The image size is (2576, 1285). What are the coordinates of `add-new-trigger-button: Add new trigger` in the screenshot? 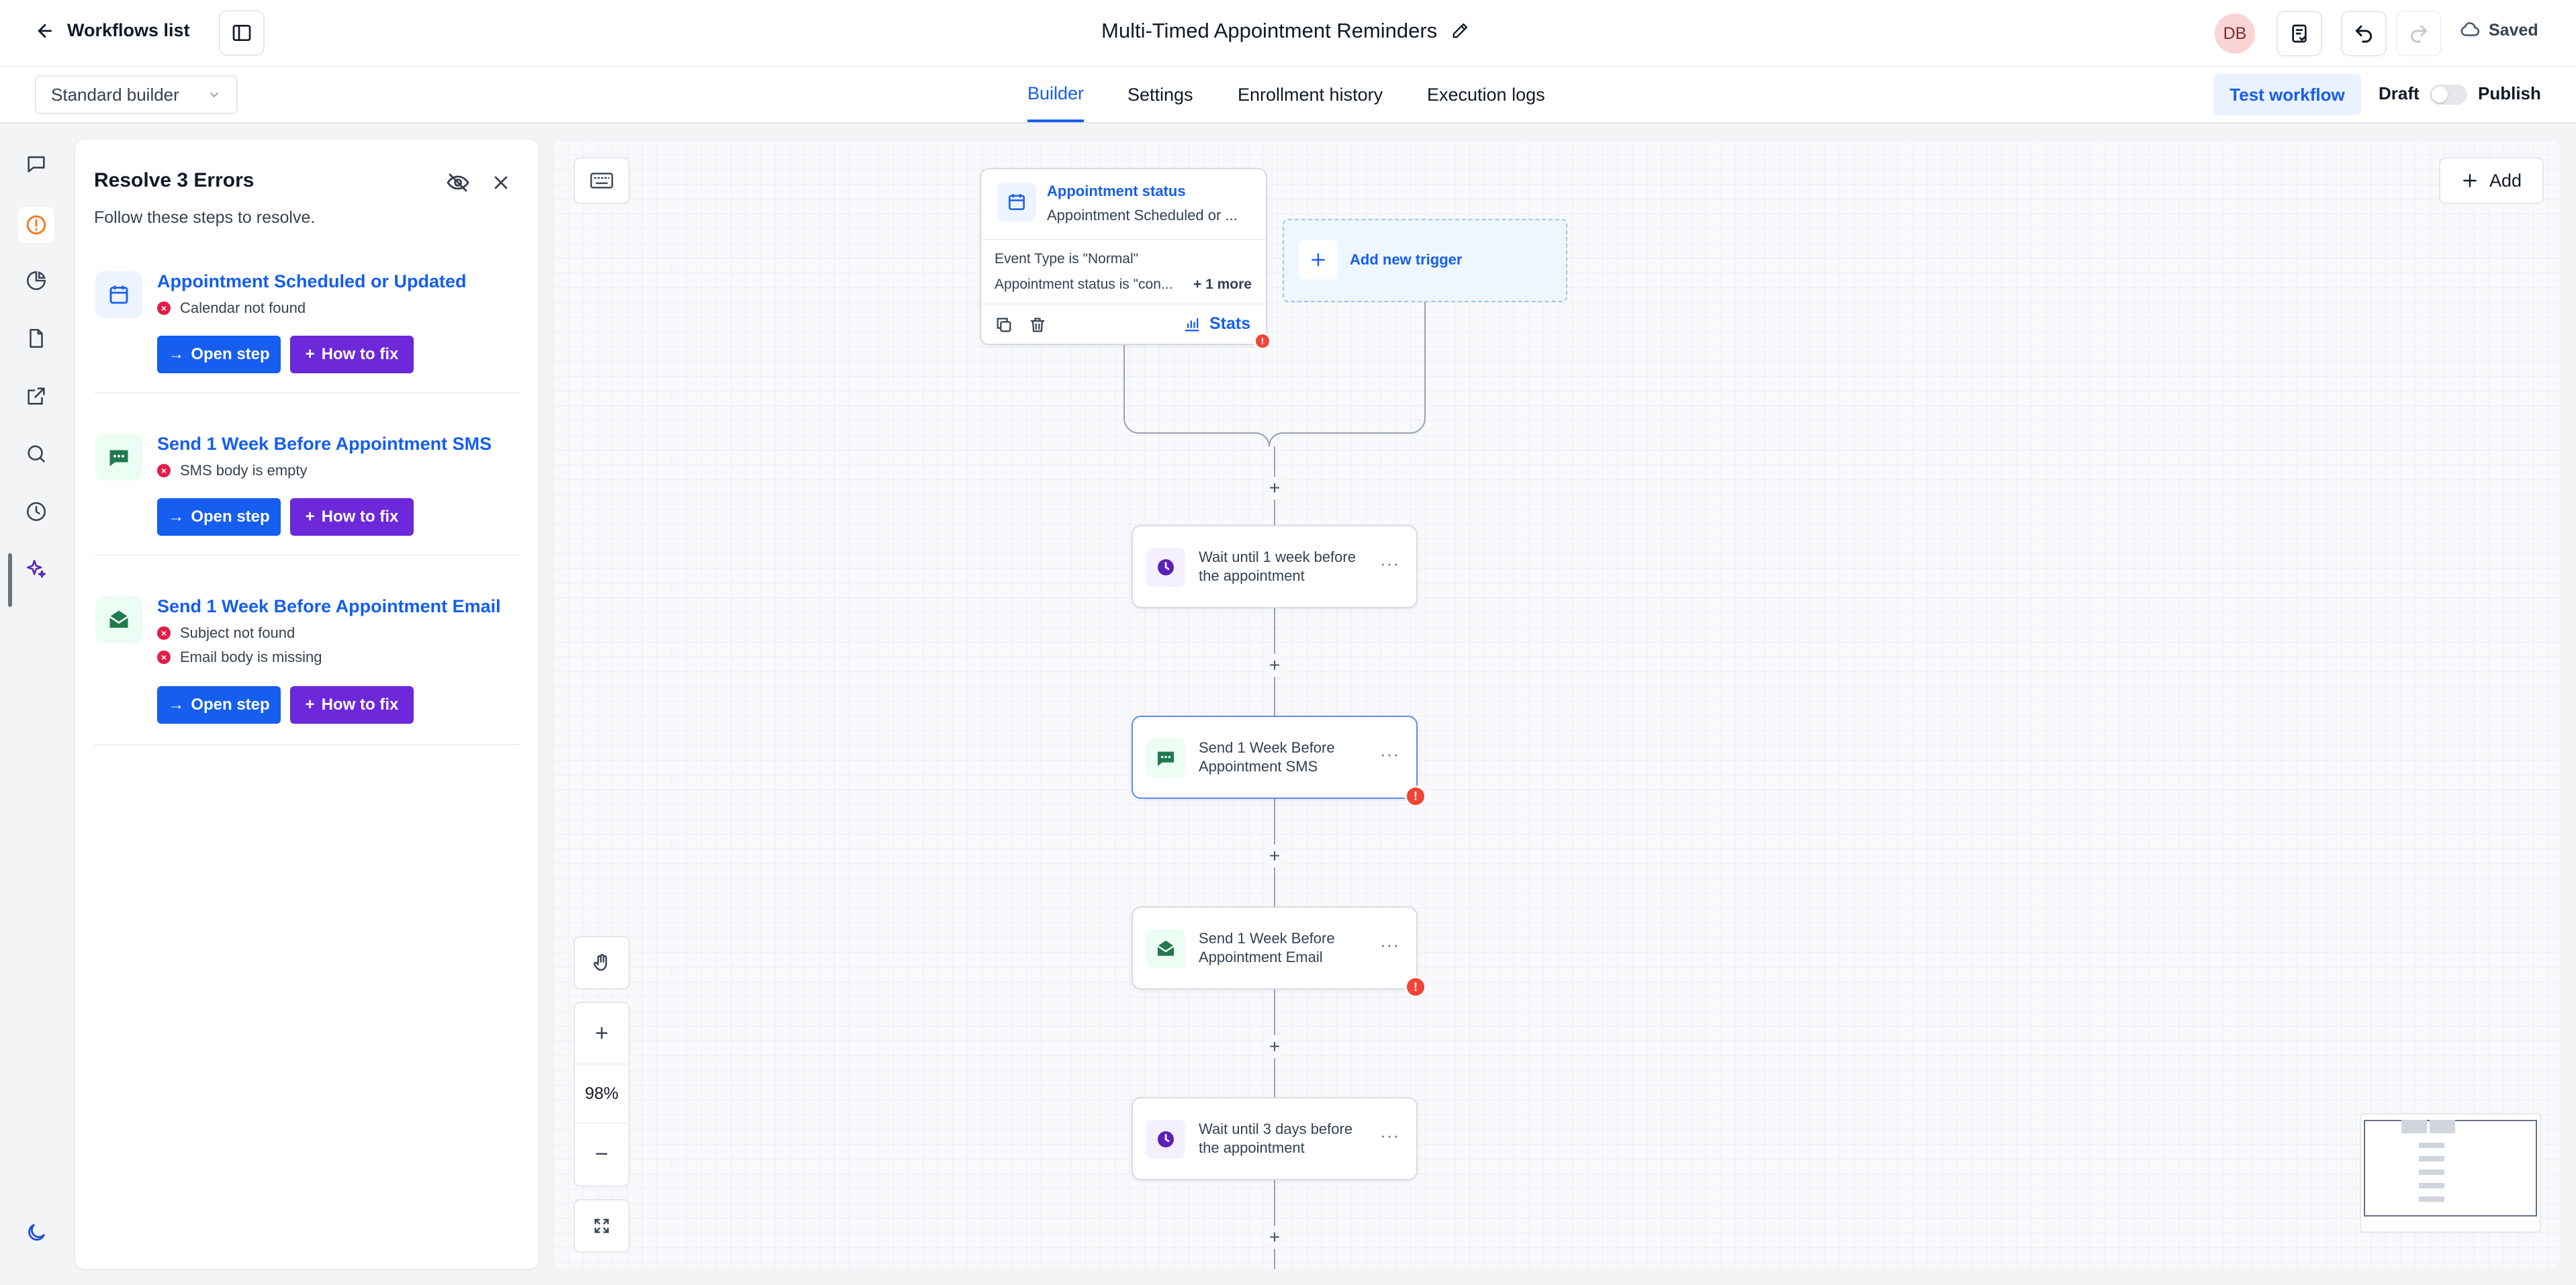 It's located at (1425, 260).